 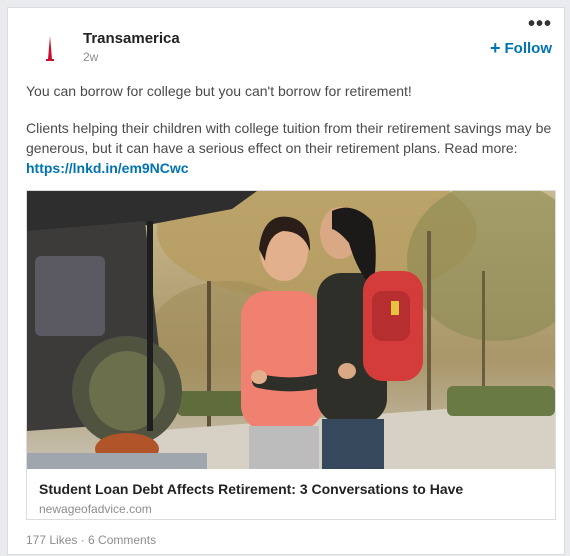 I want to click on social-counts: 177 Likes · 6 Comments, so click(x=91, y=540).